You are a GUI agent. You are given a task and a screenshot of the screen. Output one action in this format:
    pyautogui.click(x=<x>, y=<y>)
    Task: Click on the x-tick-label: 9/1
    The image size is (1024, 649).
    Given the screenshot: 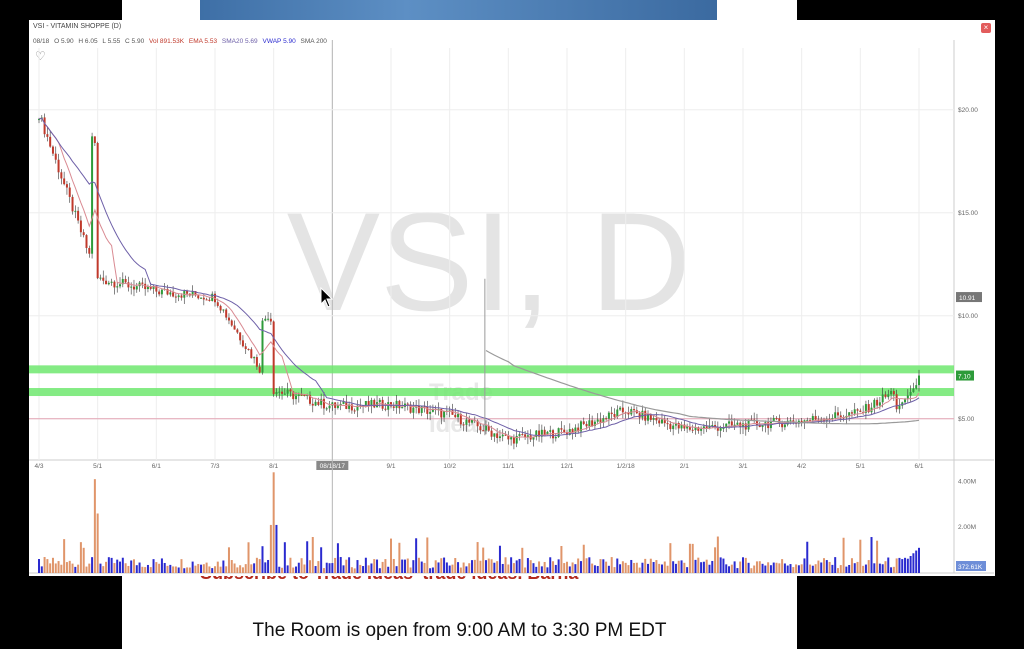 What is the action you would take?
    pyautogui.click(x=390, y=466)
    